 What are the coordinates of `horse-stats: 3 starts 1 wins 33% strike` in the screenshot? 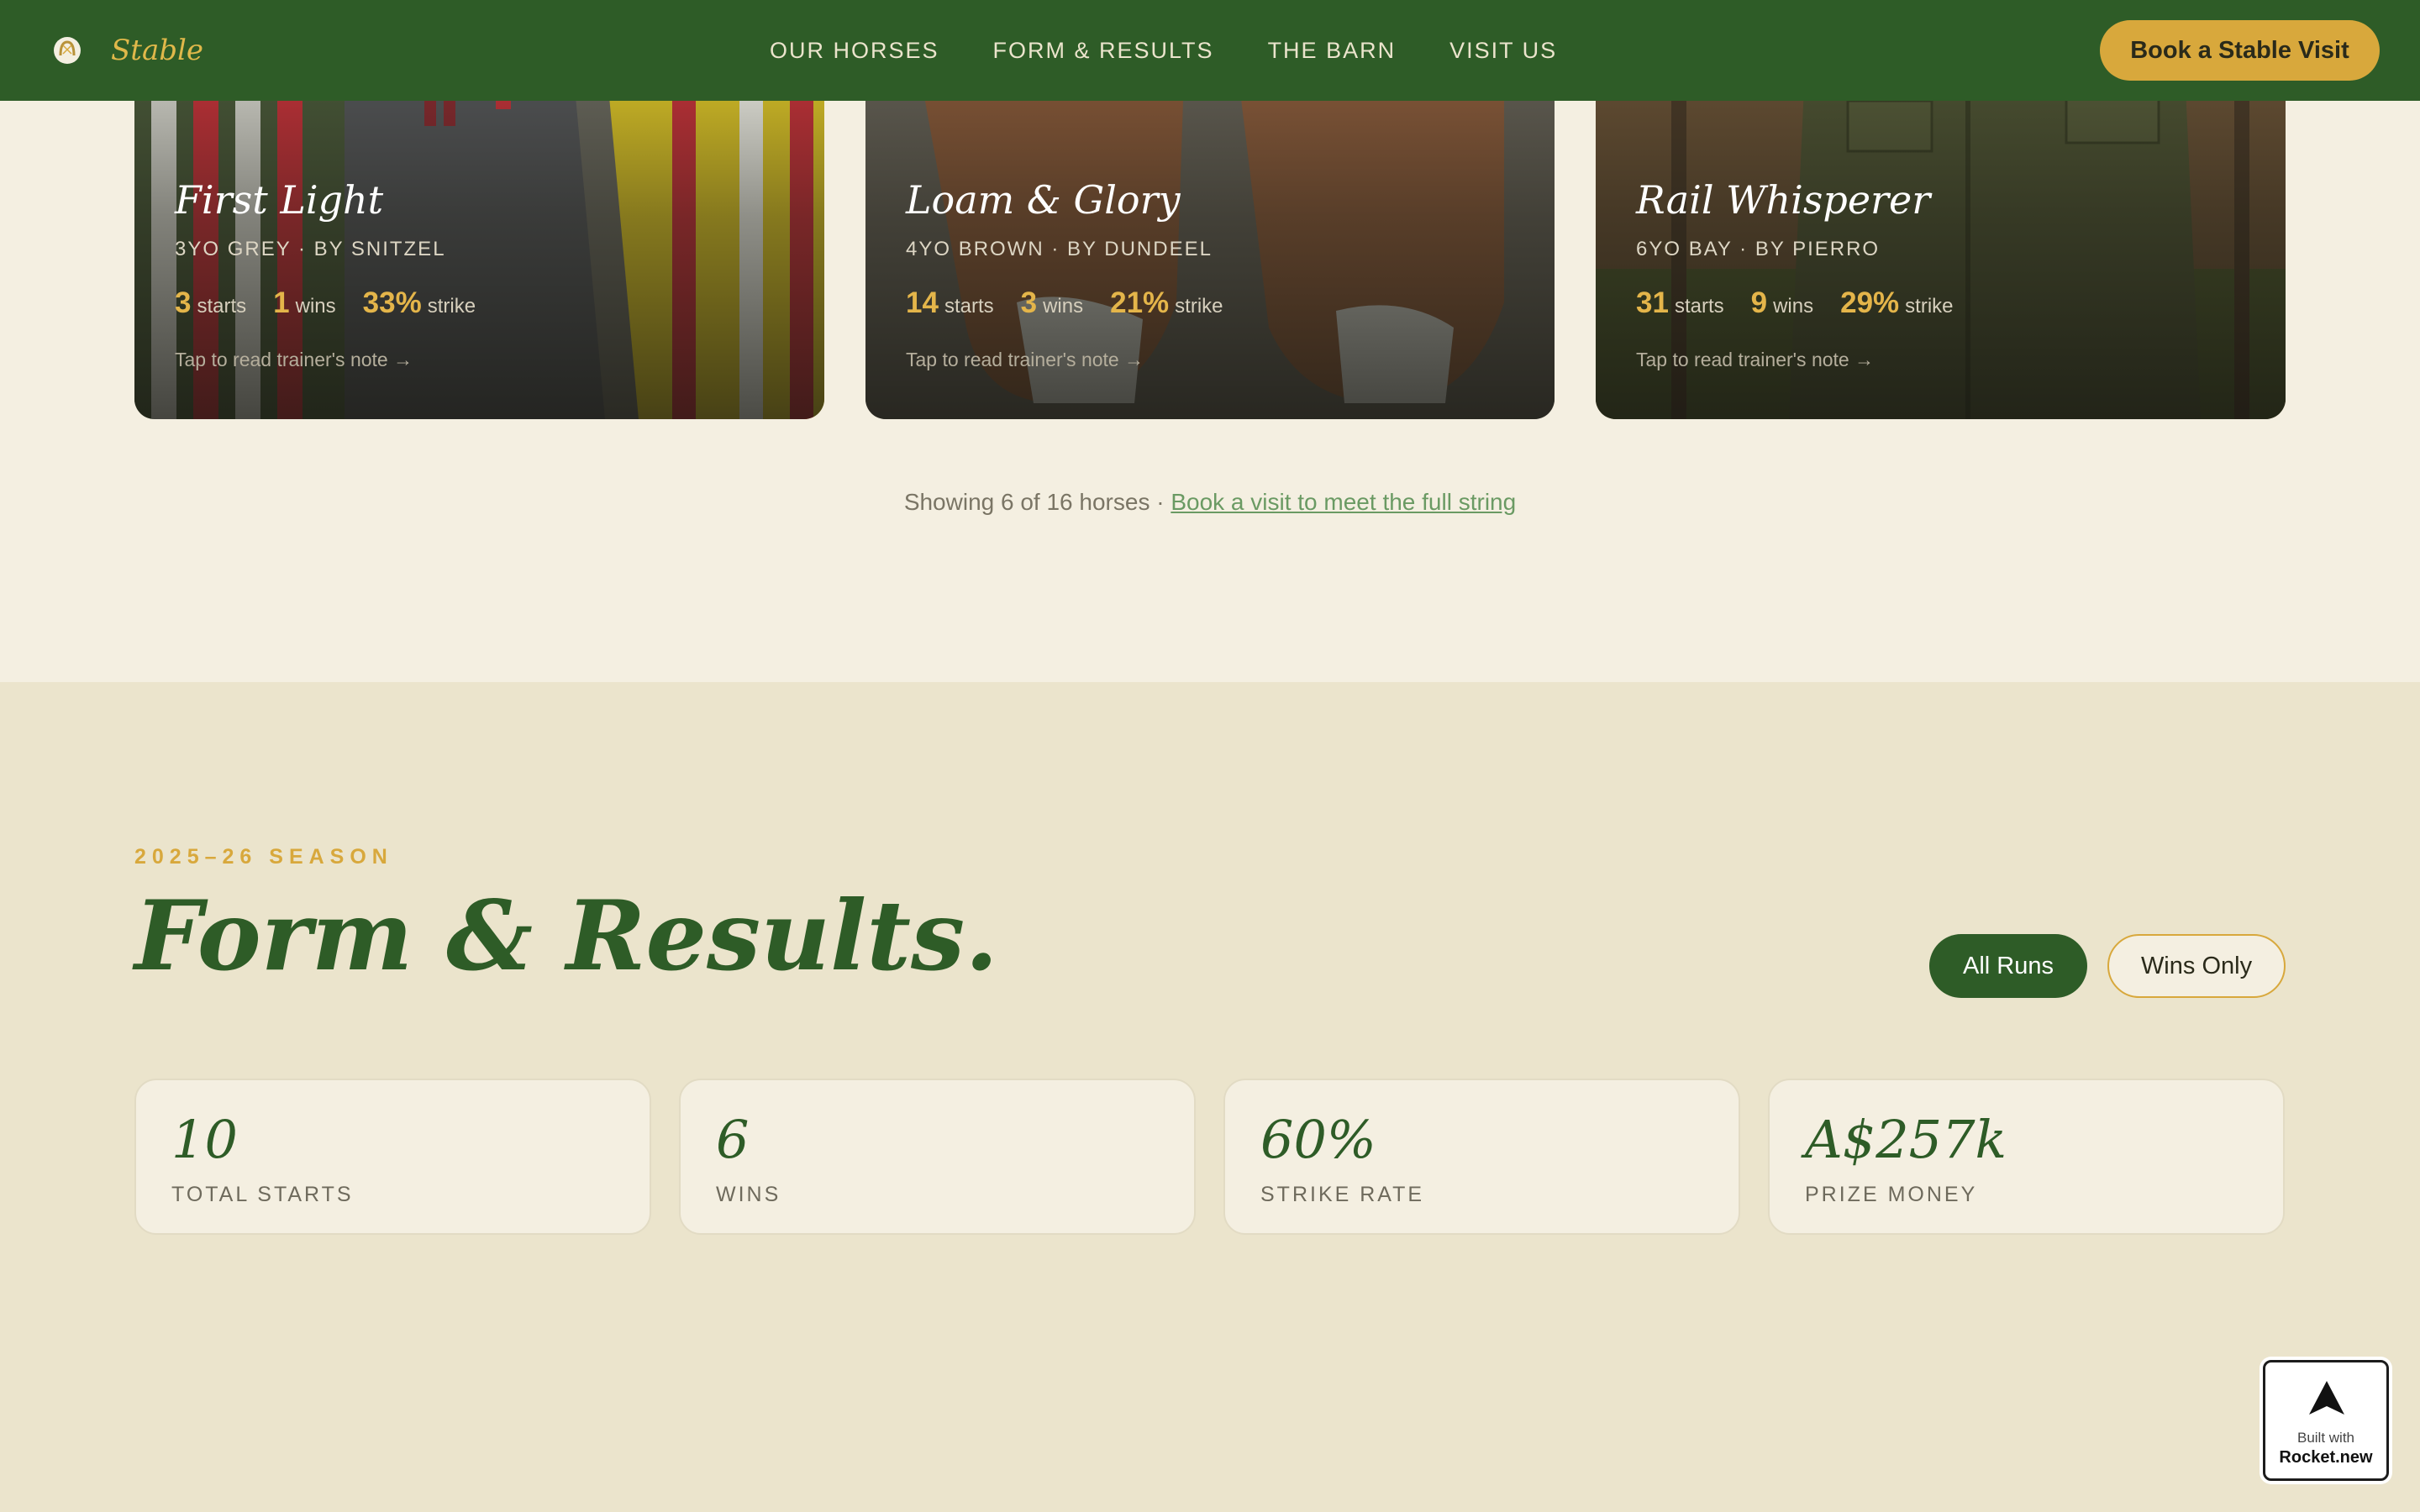 It's located at (487, 303).